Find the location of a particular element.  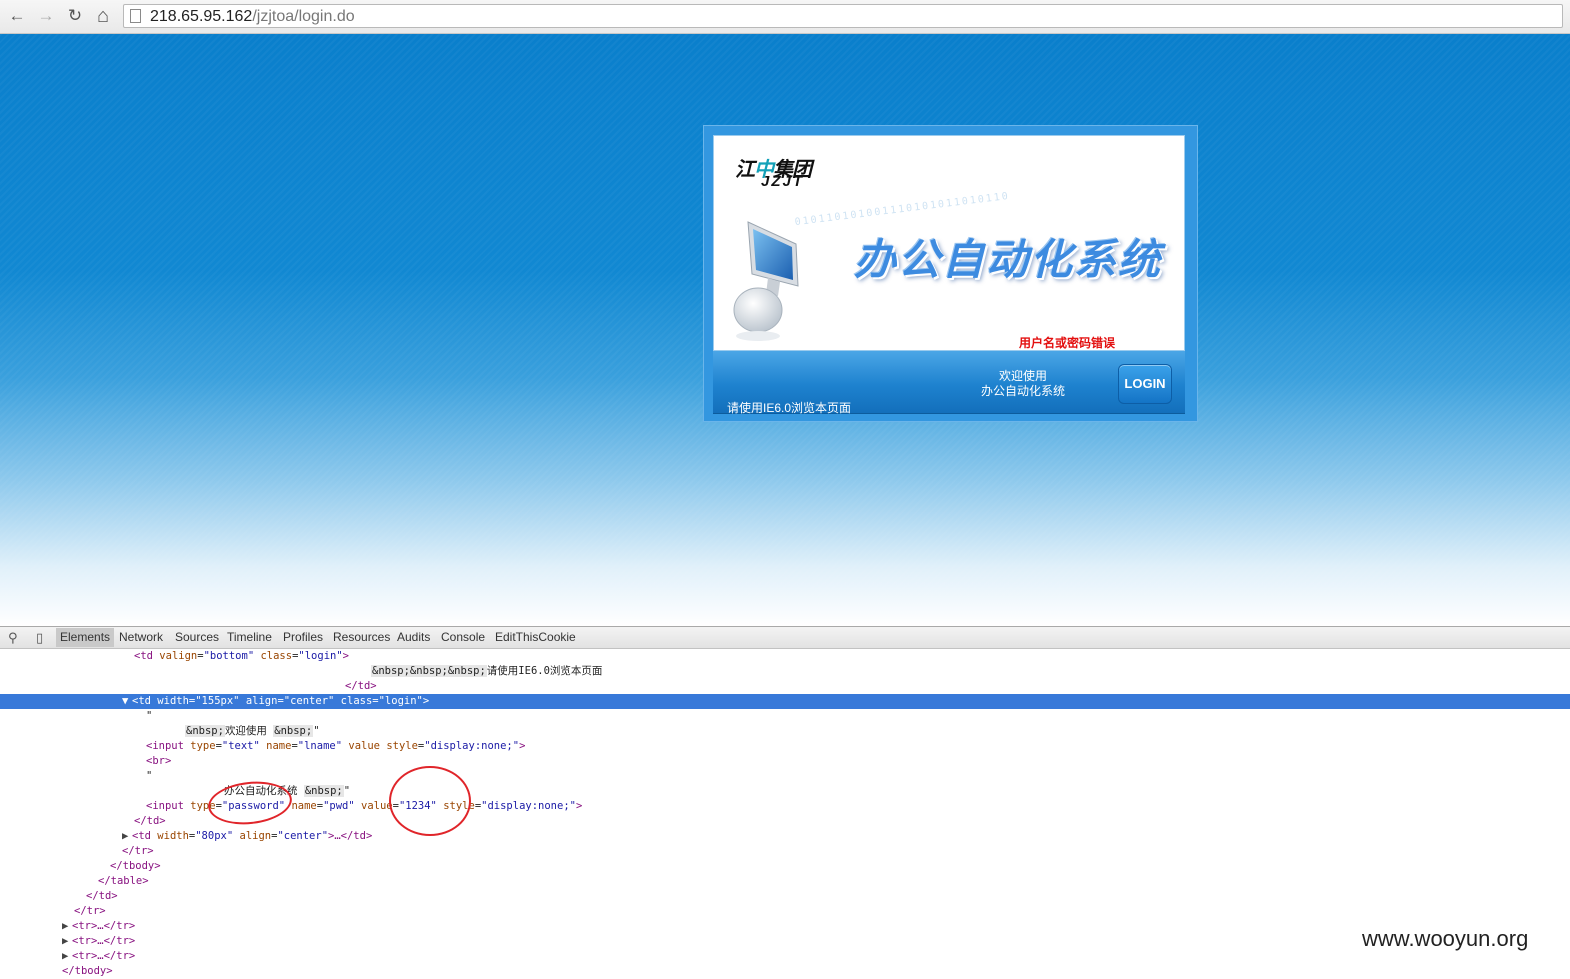

dom-node: ▶ <td width="80px" align="center">…</td> is located at coordinates (785, 836).